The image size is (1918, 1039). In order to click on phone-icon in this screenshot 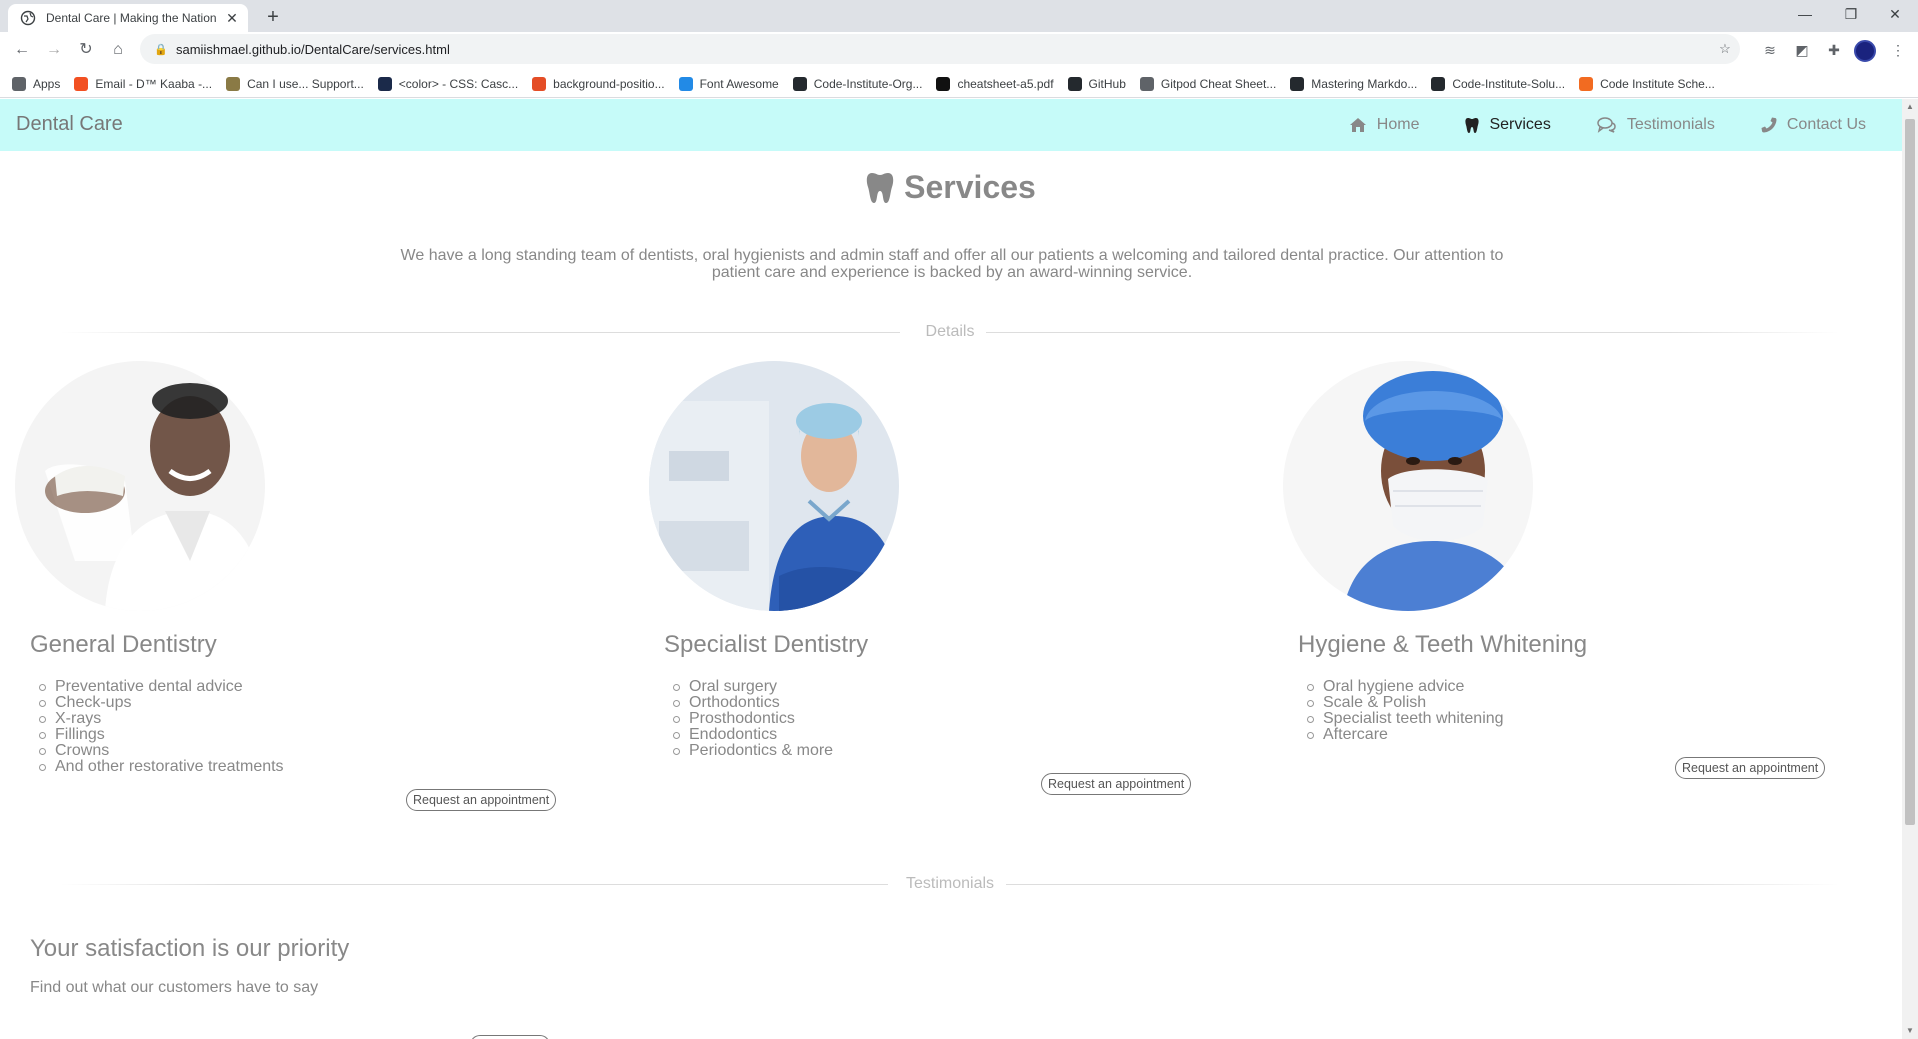, I will do `click(1769, 125)`.